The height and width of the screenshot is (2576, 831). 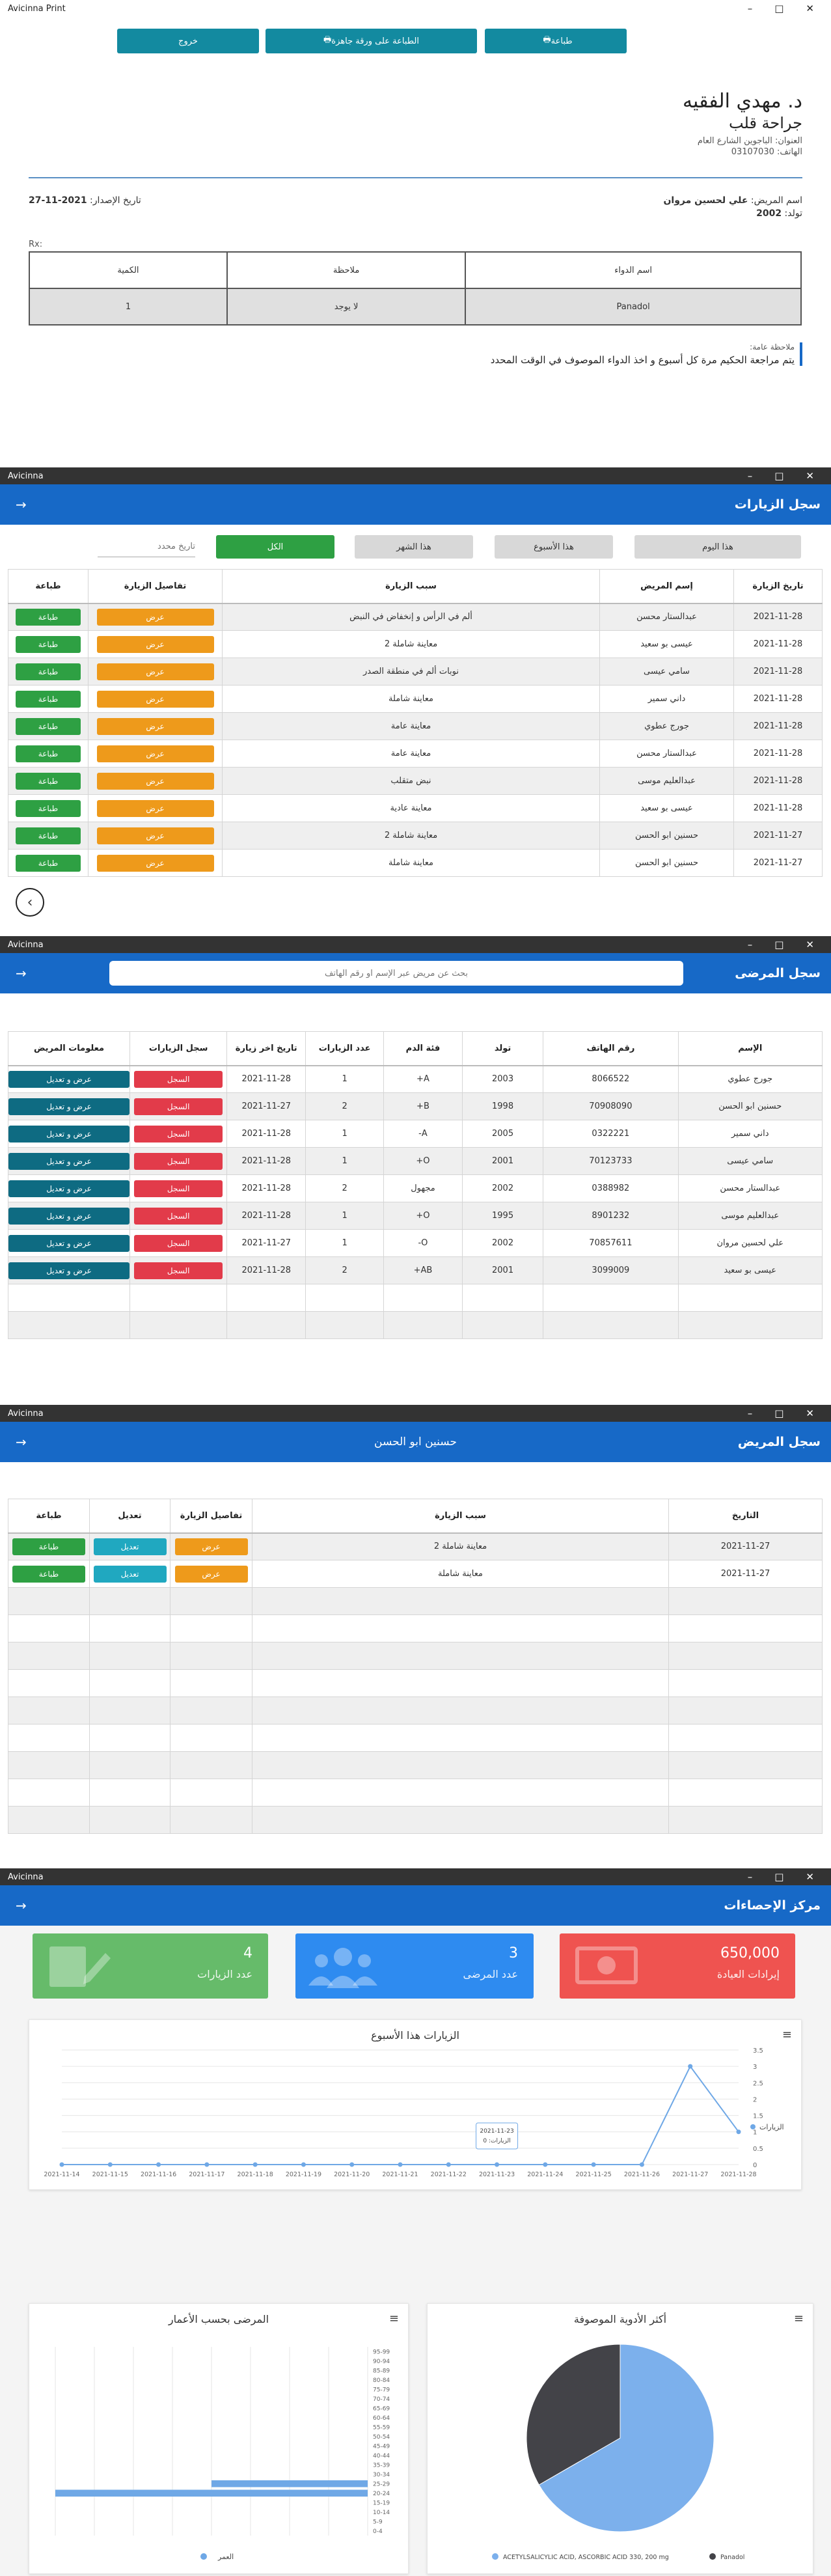 I want to click on back-circle-button: ‹, so click(x=30, y=902).